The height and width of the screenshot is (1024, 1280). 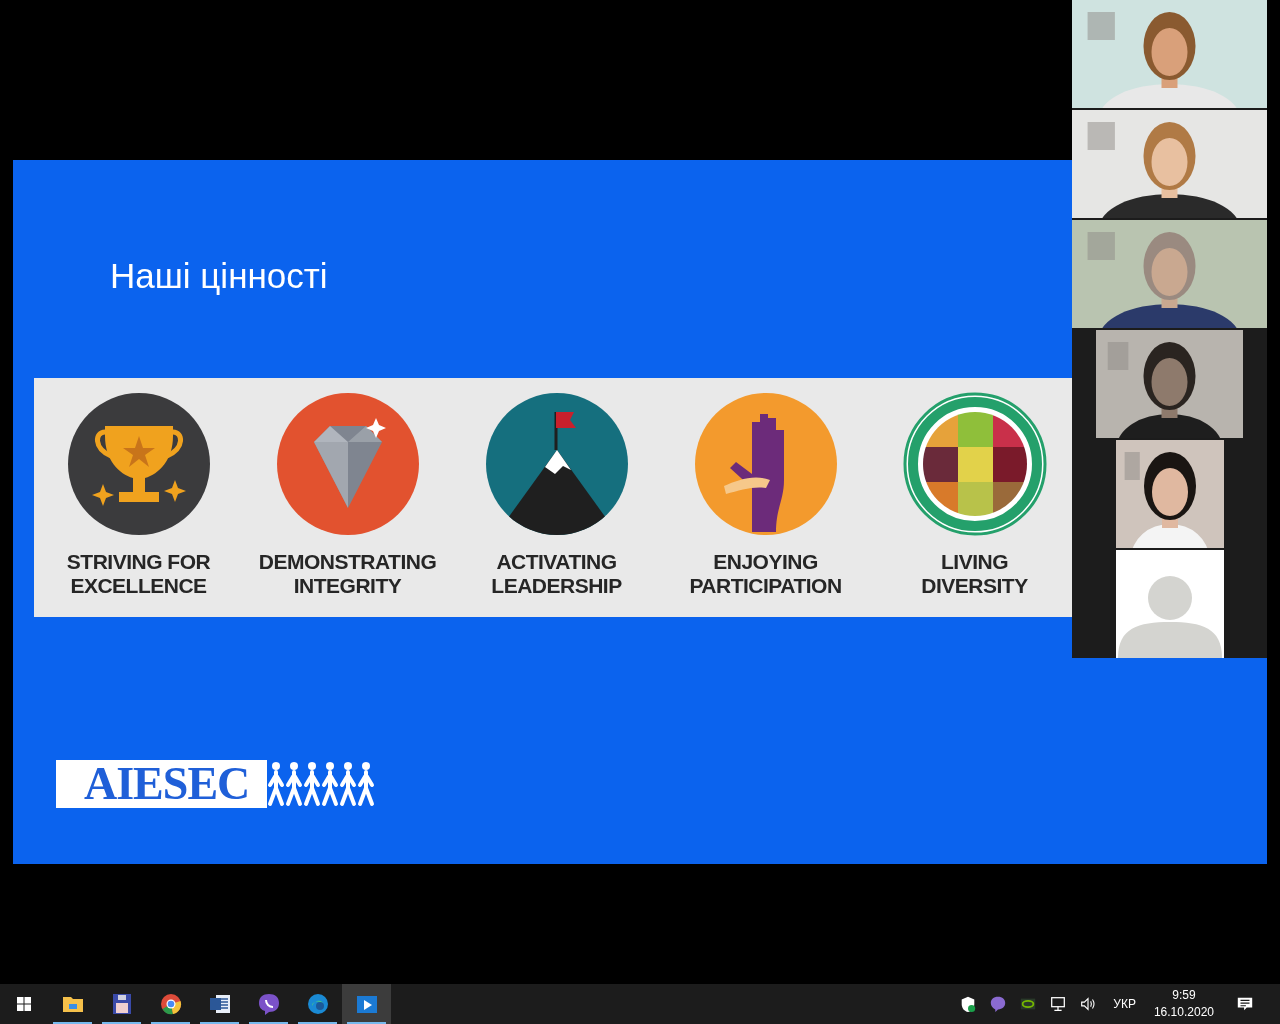 I want to click on keyboard-language: УКР, so click(x=1124, y=1004).